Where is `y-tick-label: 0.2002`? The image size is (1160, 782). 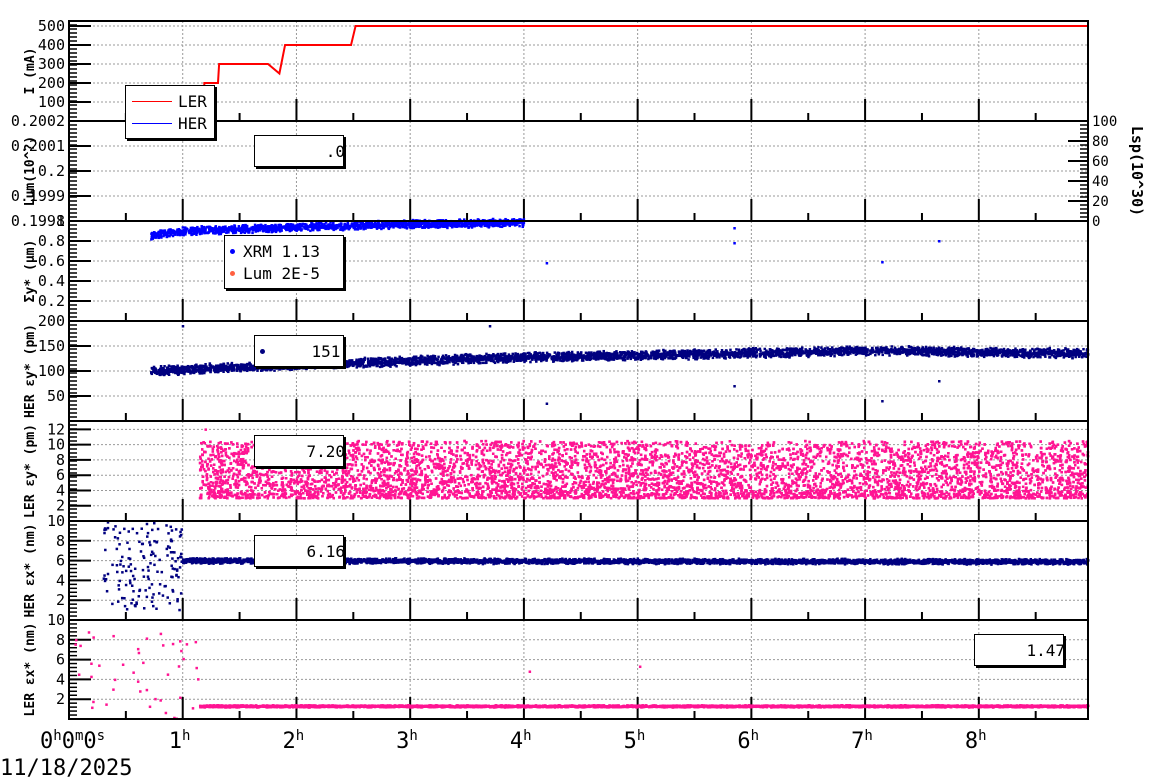 y-tick-label: 0.2002 is located at coordinates (38, 121).